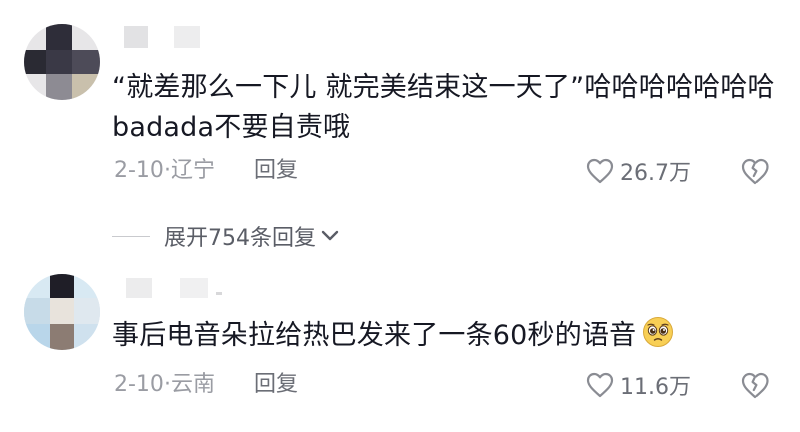  I want to click on date-location: 2-10·云南, so click(164, 384).